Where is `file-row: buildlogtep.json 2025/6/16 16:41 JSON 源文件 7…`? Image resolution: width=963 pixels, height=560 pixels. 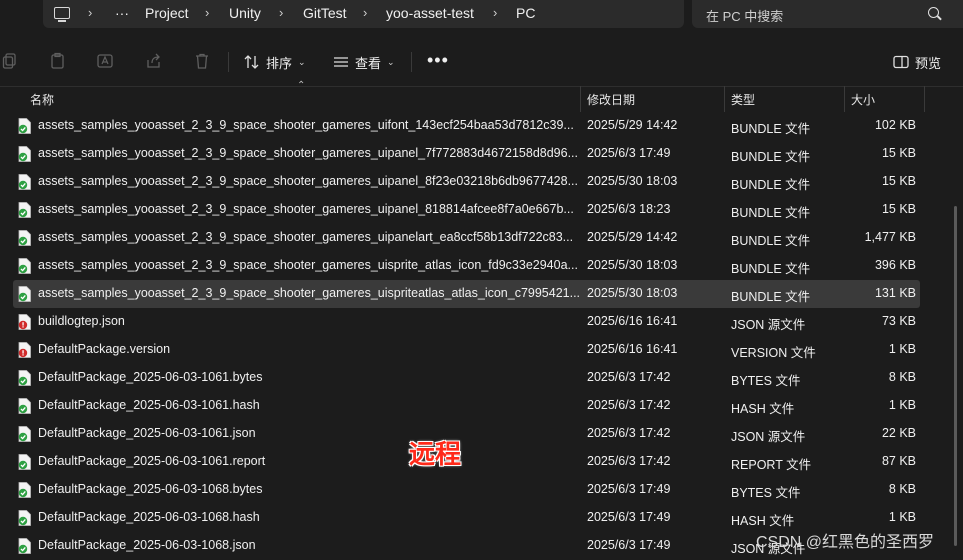
file-row: buildlogtep.json 2025/6/16 16:41 JSON 源文件 7… is located at coordinates (466, 322).